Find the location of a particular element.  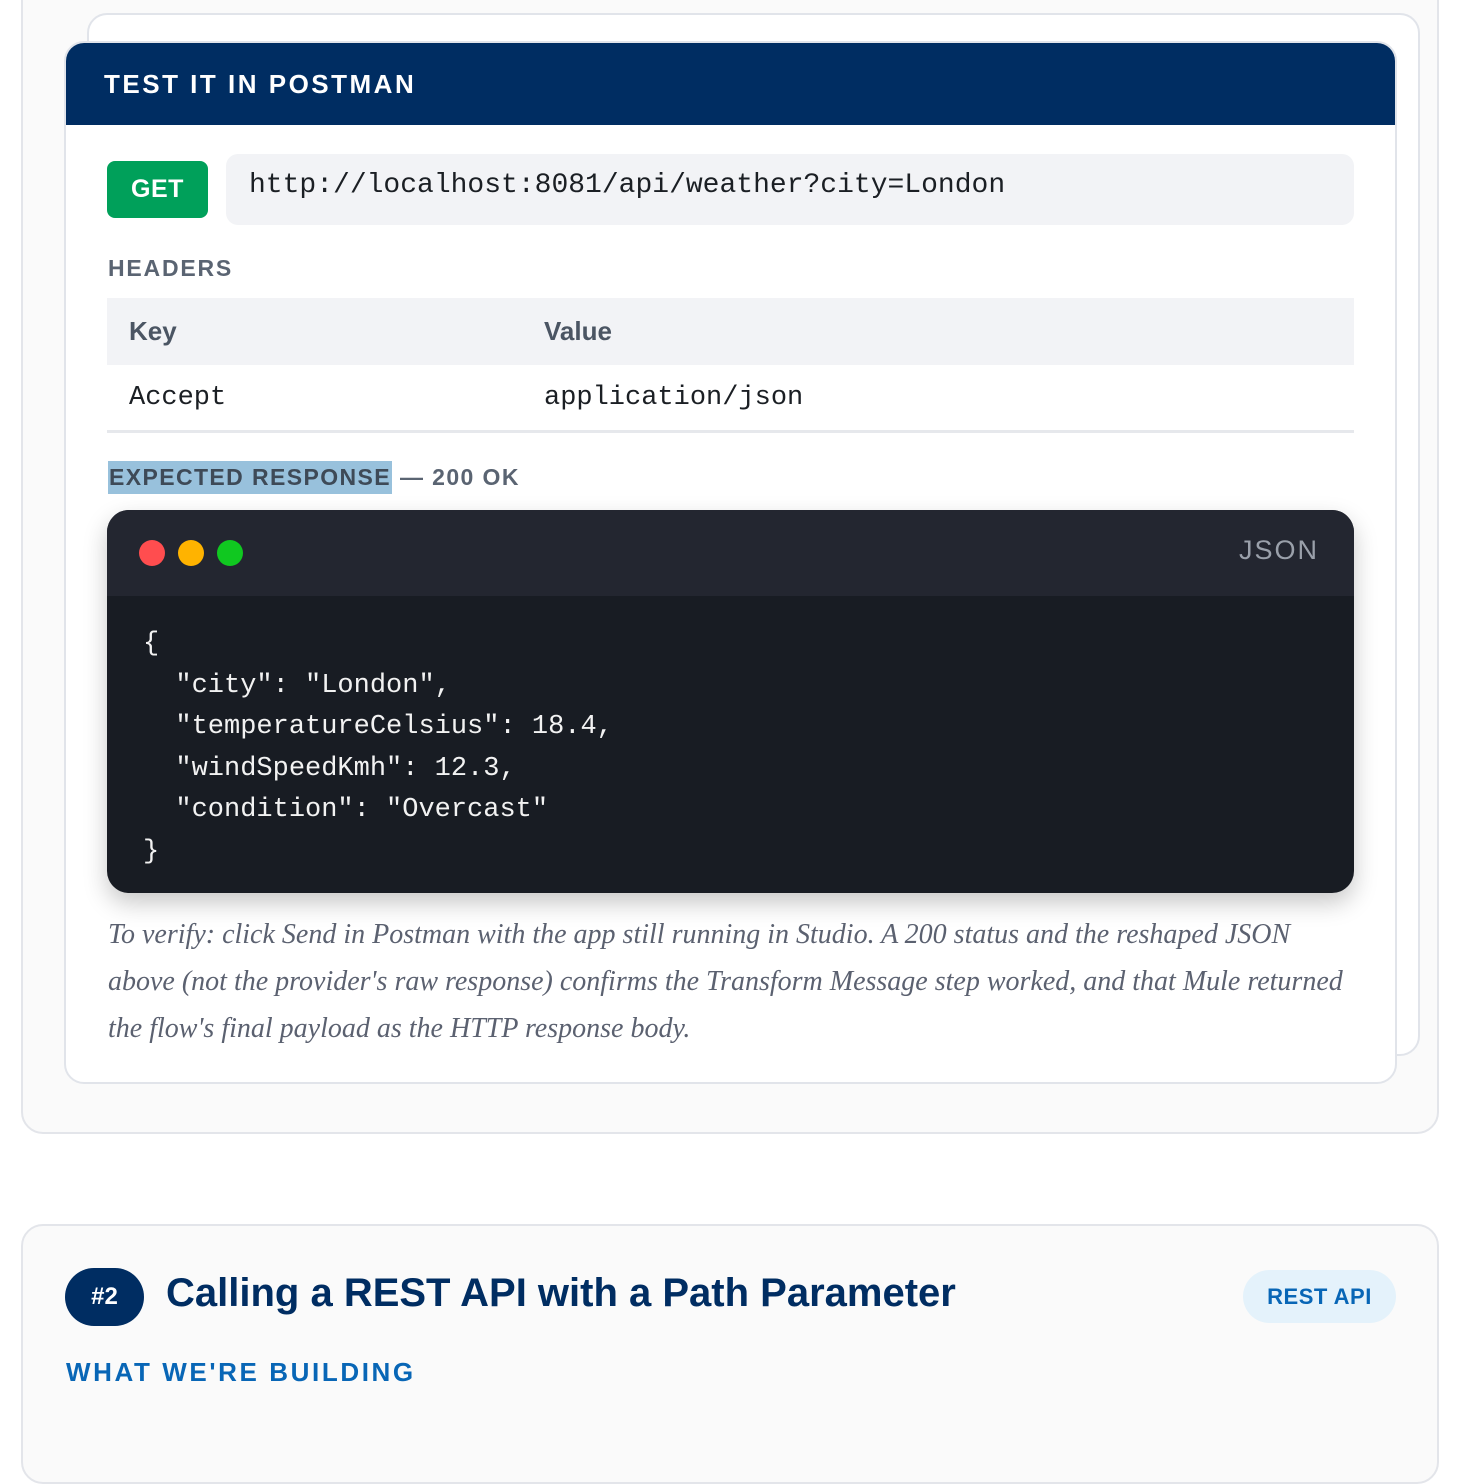

red-dot-icon is located at coordinates (152, 553).